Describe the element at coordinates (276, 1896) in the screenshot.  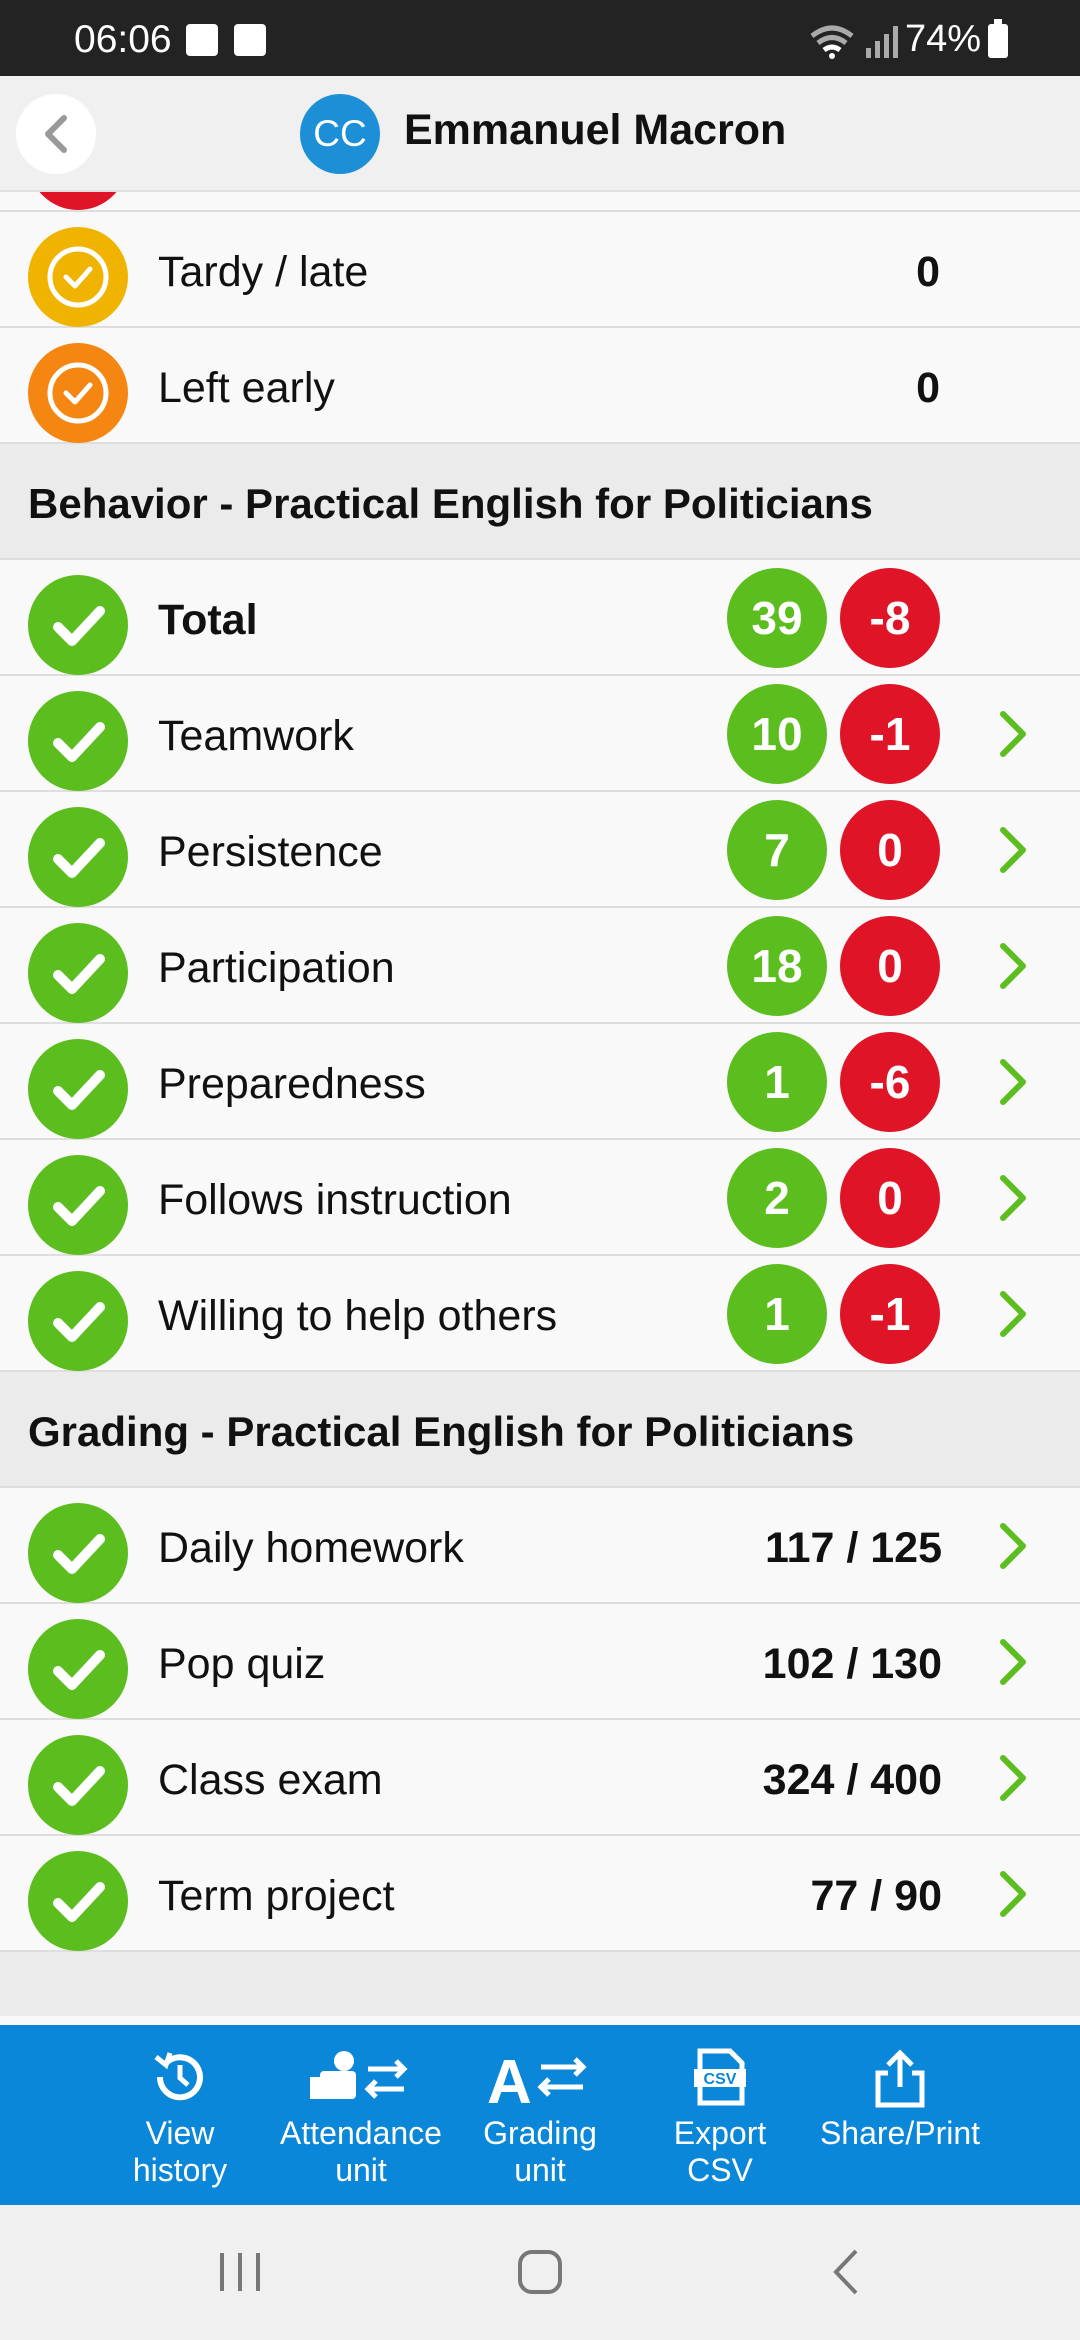
I see `grading-label: Term project` at that location.